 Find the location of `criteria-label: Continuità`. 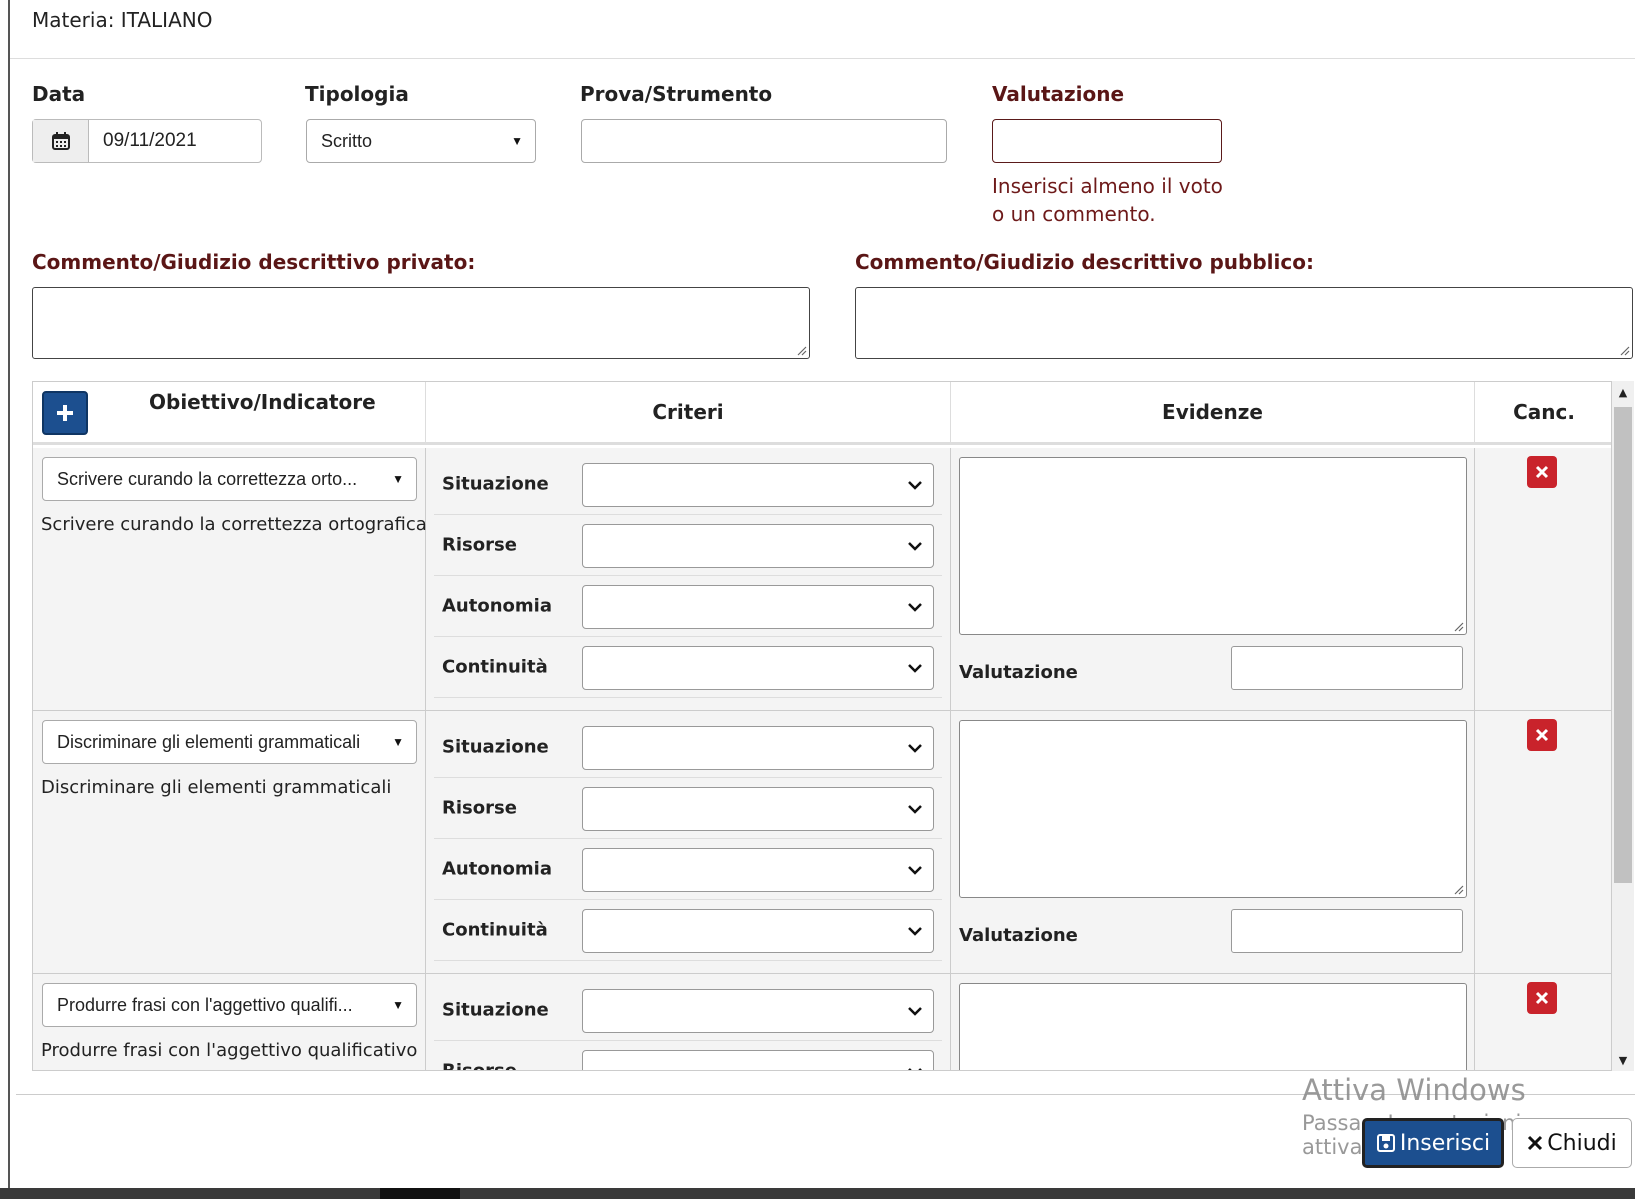

criteria-label: Continuità is located at coordinates (495, 930).